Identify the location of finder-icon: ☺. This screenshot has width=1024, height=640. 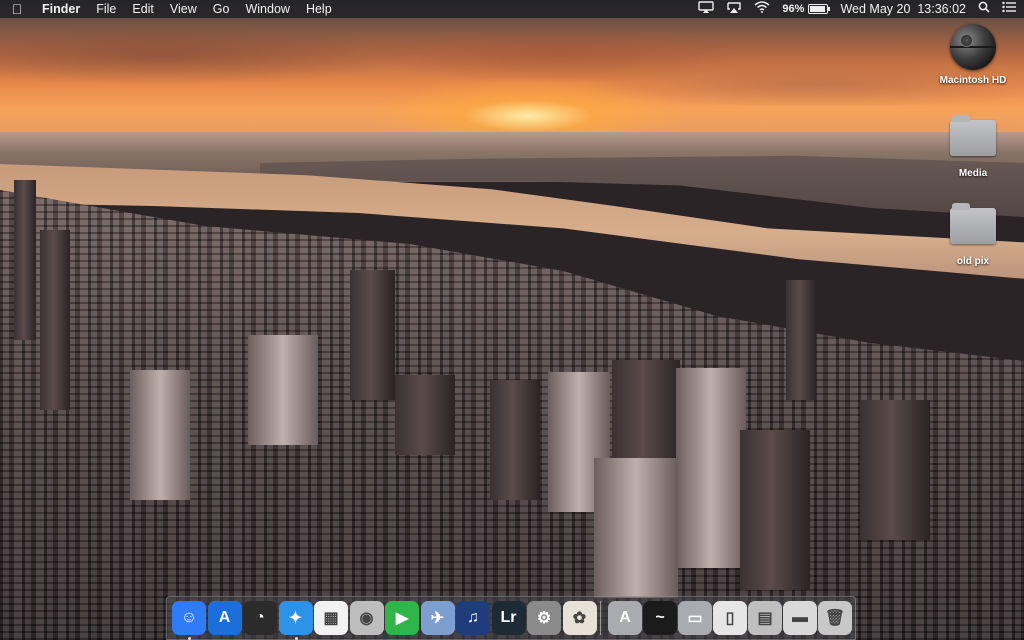
(189, 617).